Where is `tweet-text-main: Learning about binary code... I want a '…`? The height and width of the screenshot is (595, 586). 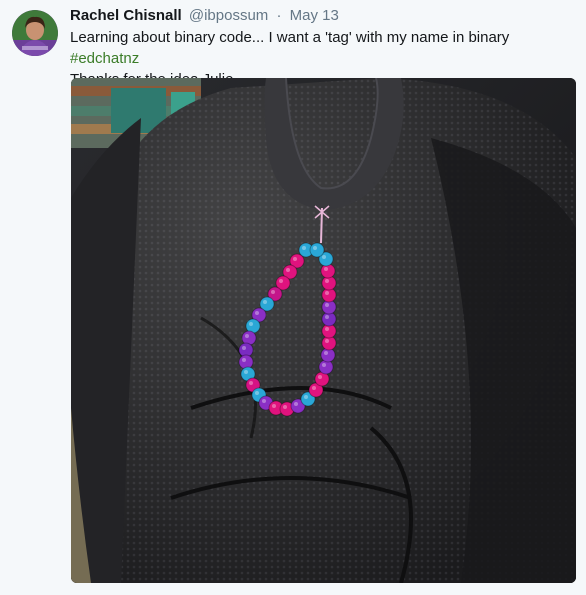 tweet-text-main: Learning about binary code... I want a '… is located at coordinates (290, 37).